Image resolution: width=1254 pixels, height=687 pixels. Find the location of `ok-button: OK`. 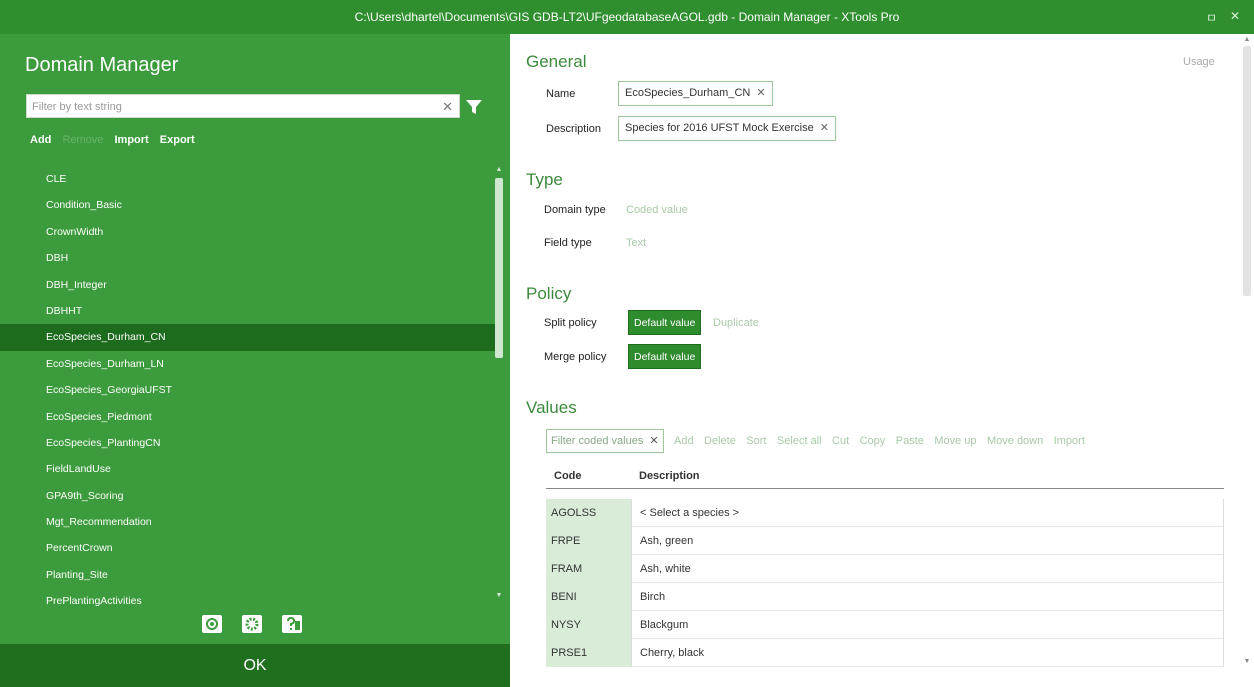

ok-button: OK is located at coordinates (255, 665).